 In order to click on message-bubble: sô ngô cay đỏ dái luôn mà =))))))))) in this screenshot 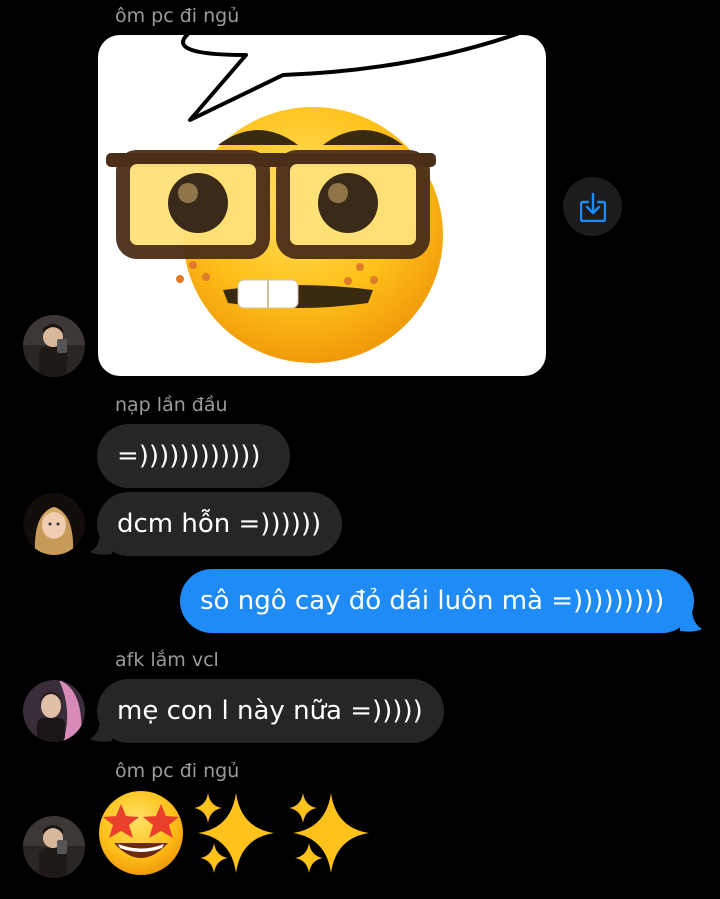, I will do `click(437, 601)`.